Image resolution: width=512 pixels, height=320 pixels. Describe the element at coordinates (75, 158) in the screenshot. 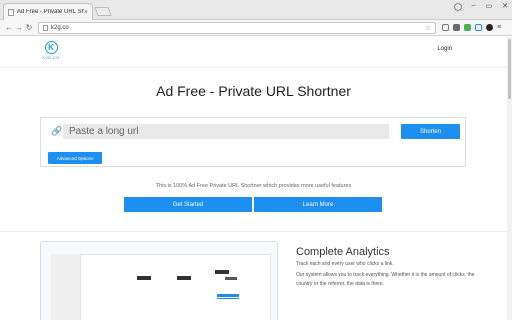

I see `advanced-options-button: Advanced Options` at that location.